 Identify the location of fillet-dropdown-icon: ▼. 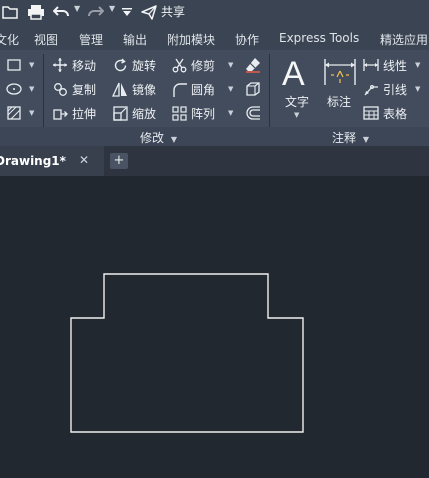
(230, 89).